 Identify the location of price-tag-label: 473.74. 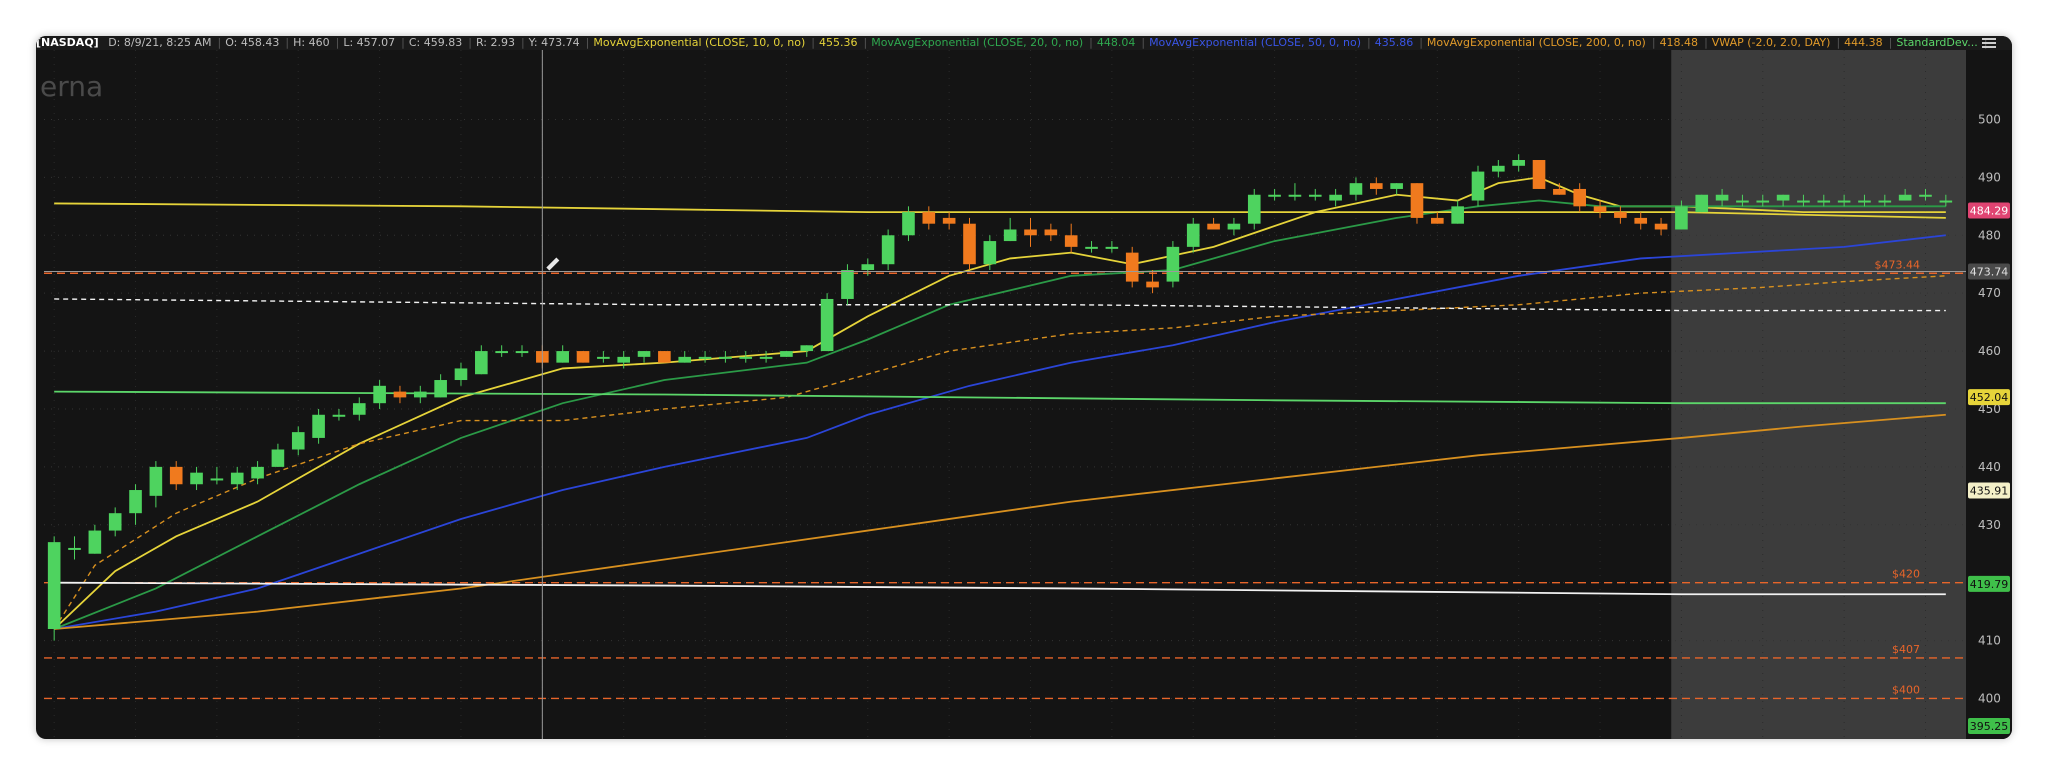
(1989, 272).